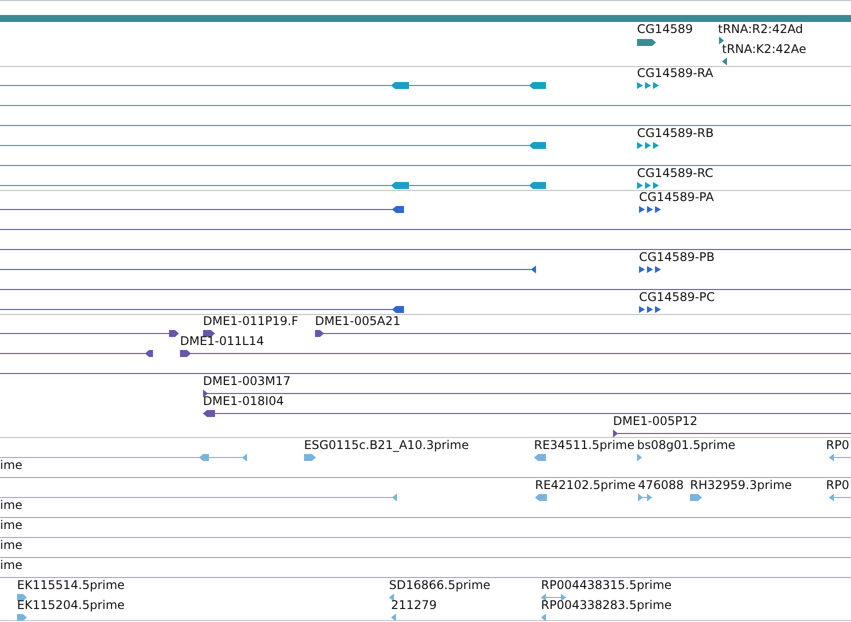  I want to click on feature-label: RE34511.5prime, so click(584, 445).